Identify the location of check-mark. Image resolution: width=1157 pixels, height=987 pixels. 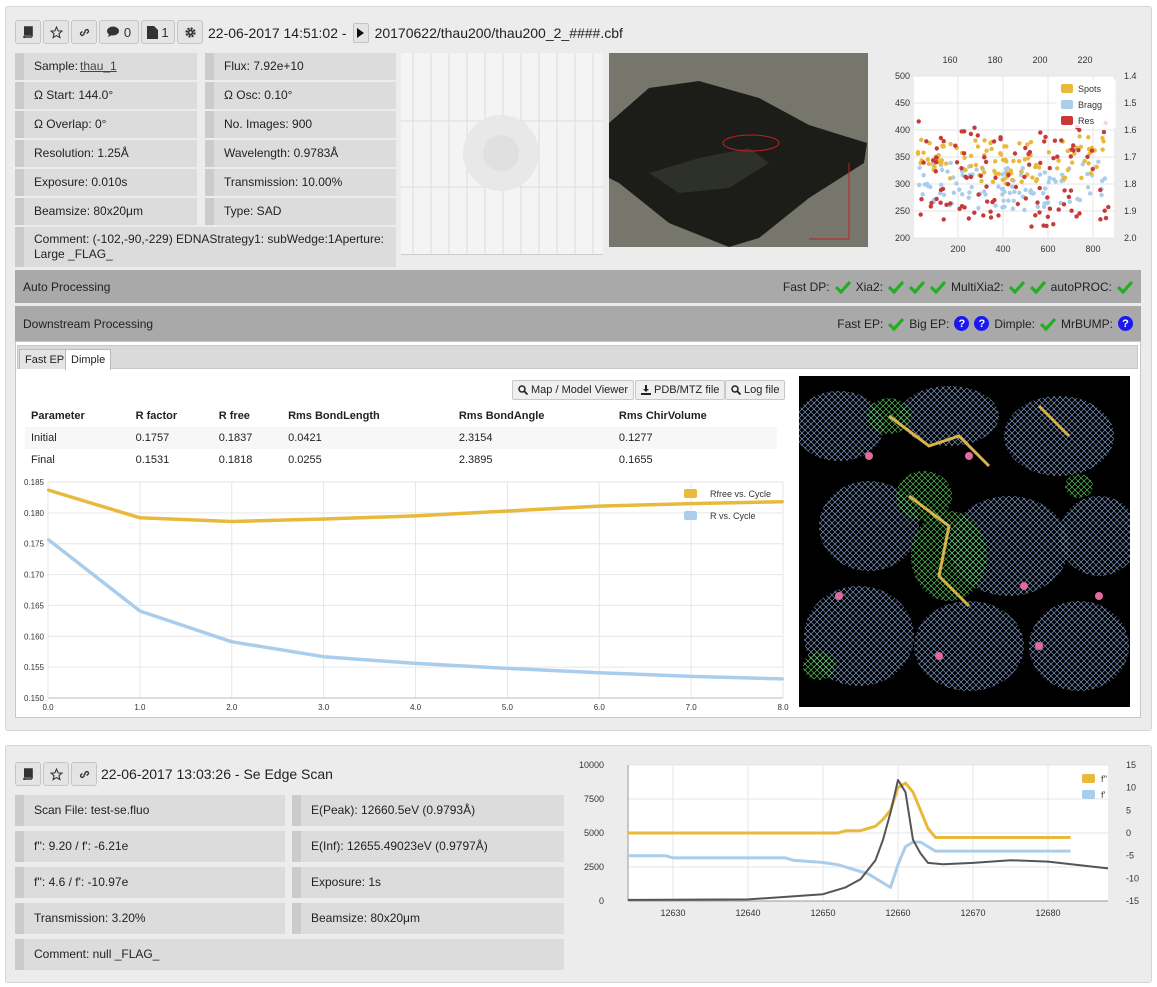
(842, 287).